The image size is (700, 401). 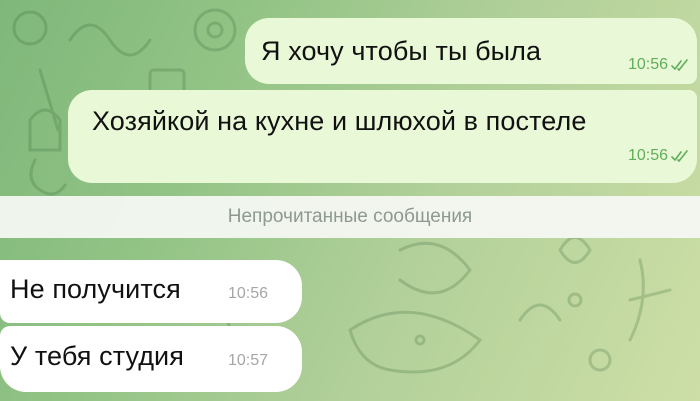 I want to click on message-bubble-incoming: Не получится 10:56, so click(x=151, y=291).